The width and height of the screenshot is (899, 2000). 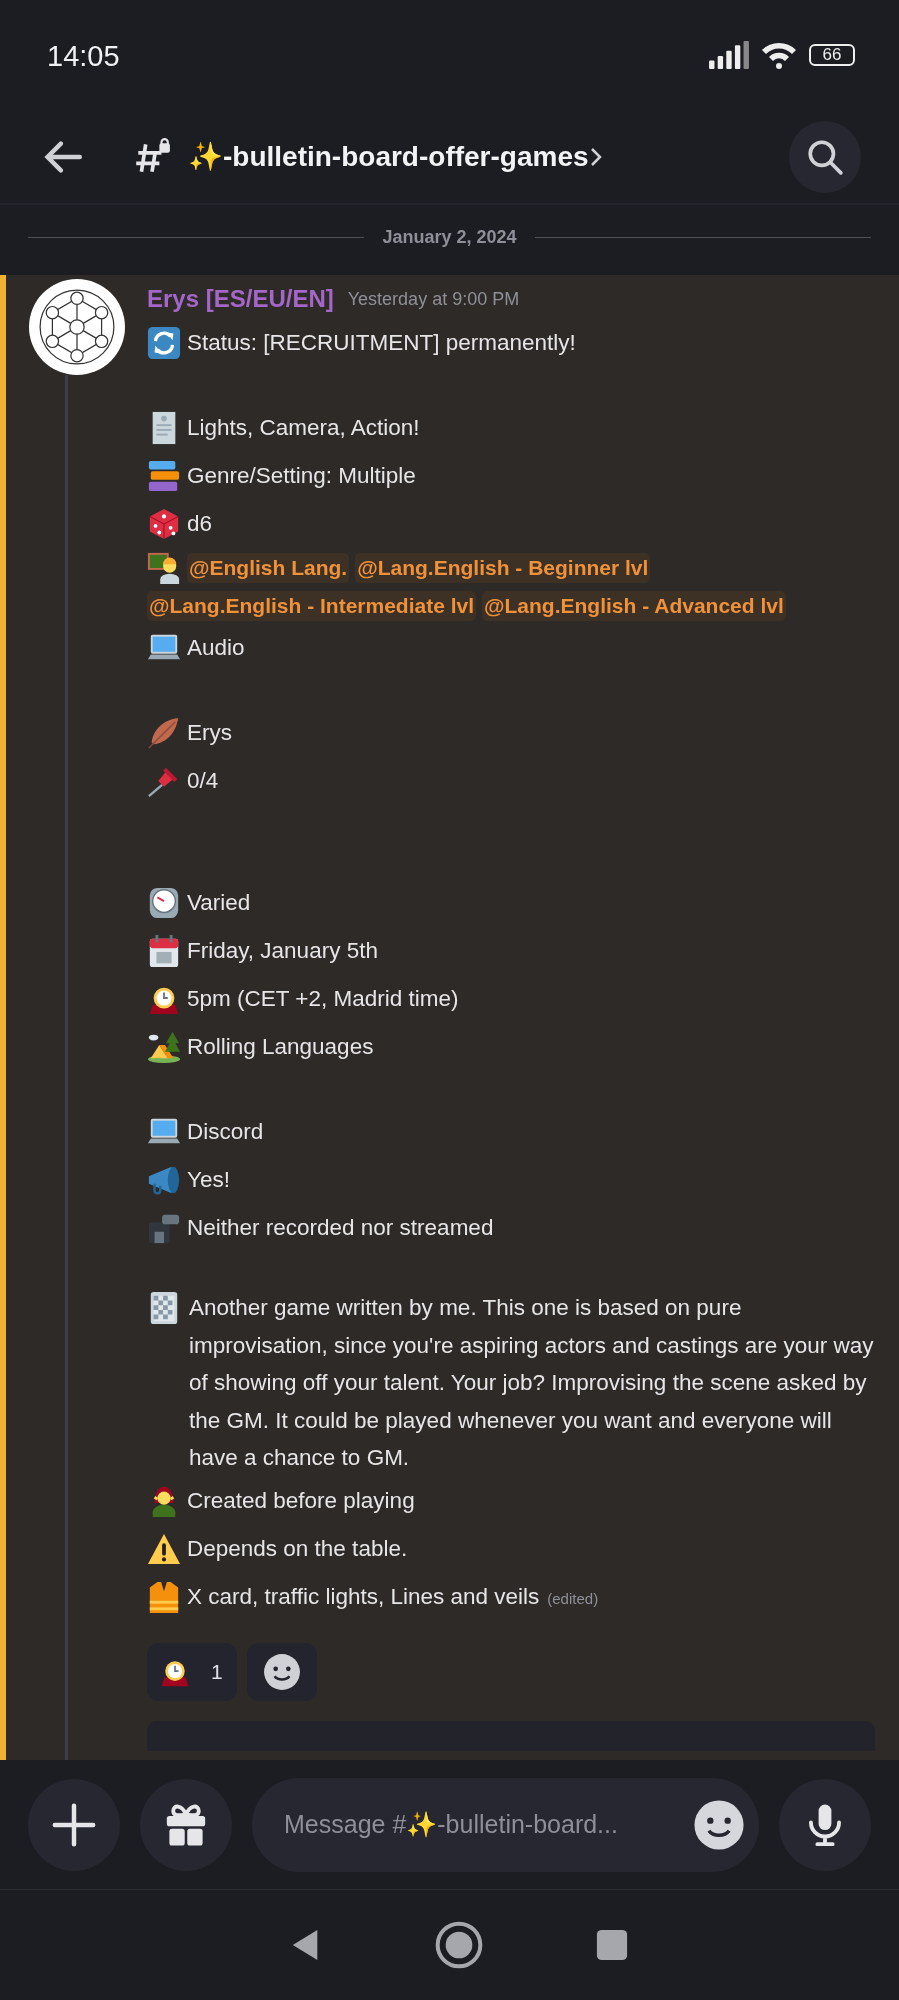 I want to click on feather-icon, so click(x=164, y=733).